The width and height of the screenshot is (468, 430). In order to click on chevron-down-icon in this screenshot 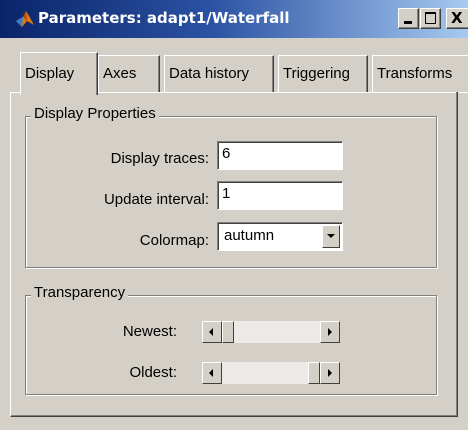, I will do `click(331, 236)`.